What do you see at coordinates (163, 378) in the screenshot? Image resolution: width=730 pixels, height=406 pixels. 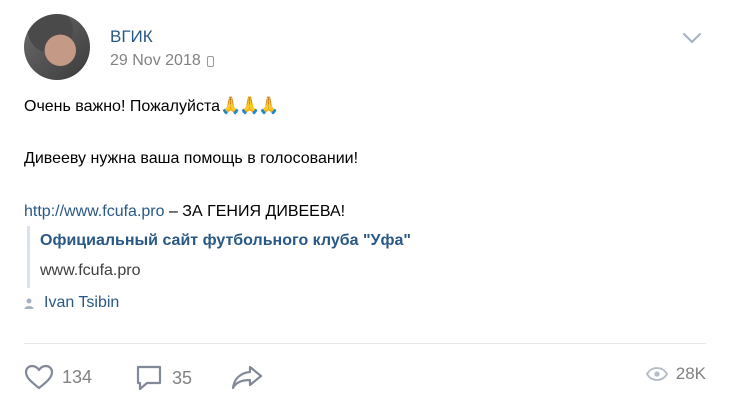 I see `comment-button: 35` at bounding box center [163, 378].